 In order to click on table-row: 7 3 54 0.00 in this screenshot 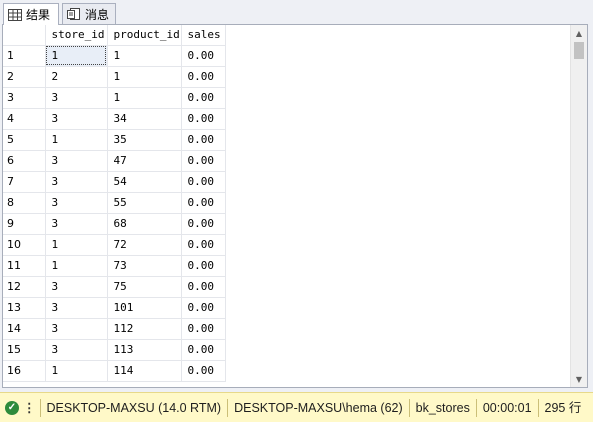, I will do `click(114, 182)`.